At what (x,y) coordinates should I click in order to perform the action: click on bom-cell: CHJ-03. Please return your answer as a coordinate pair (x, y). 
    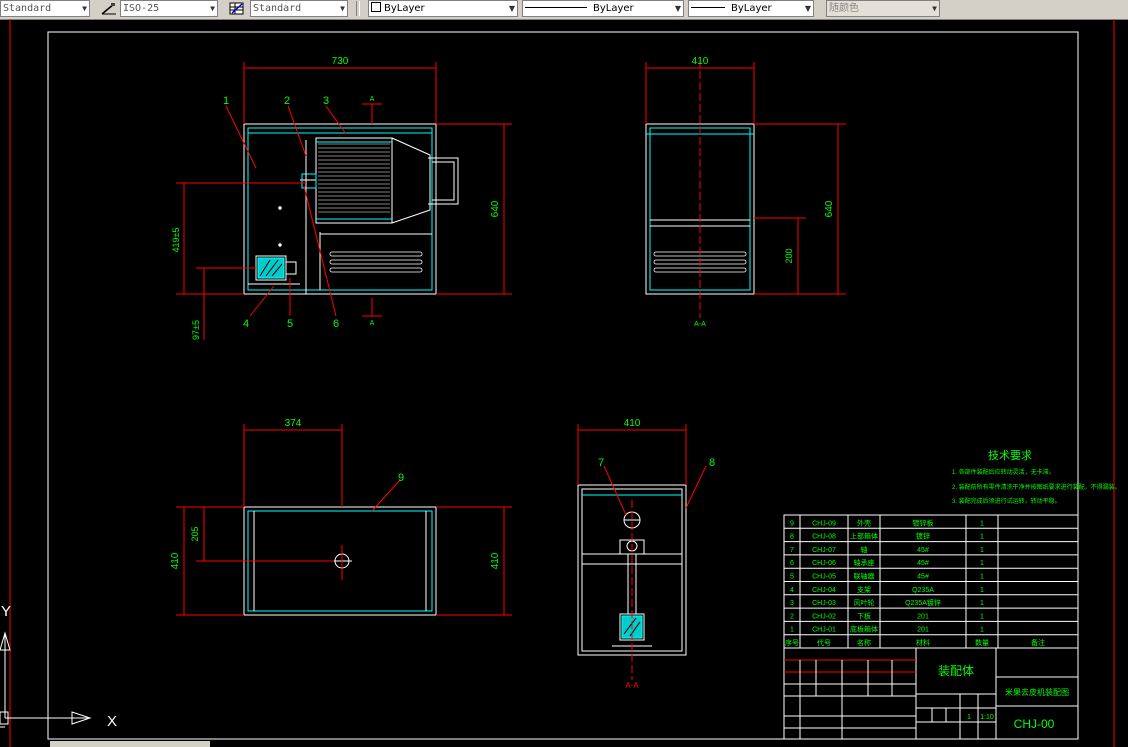
    Looking at the image, I should click on (824, 603).